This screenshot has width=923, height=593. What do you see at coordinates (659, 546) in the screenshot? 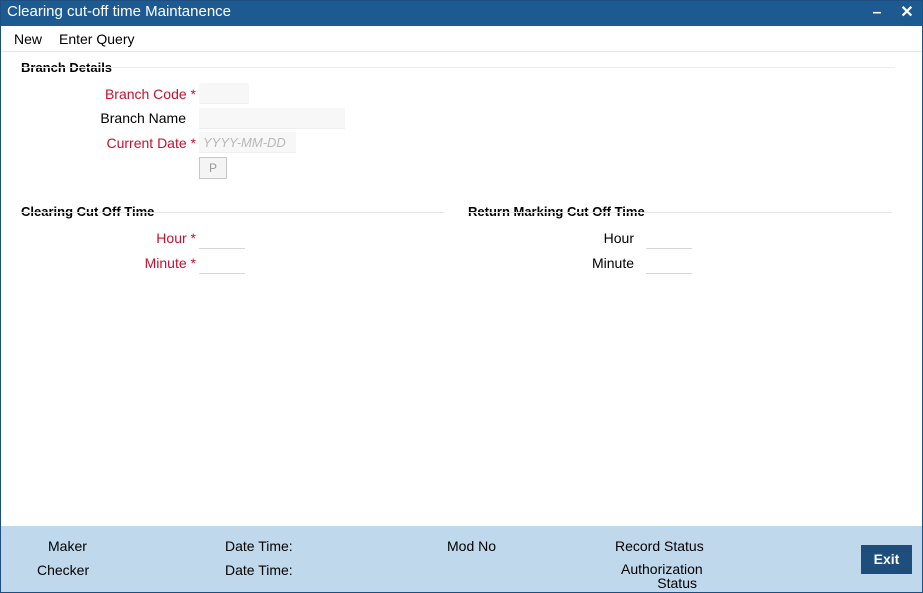
I see `record-status-label: Record Status` at bounding box center [659, 546].